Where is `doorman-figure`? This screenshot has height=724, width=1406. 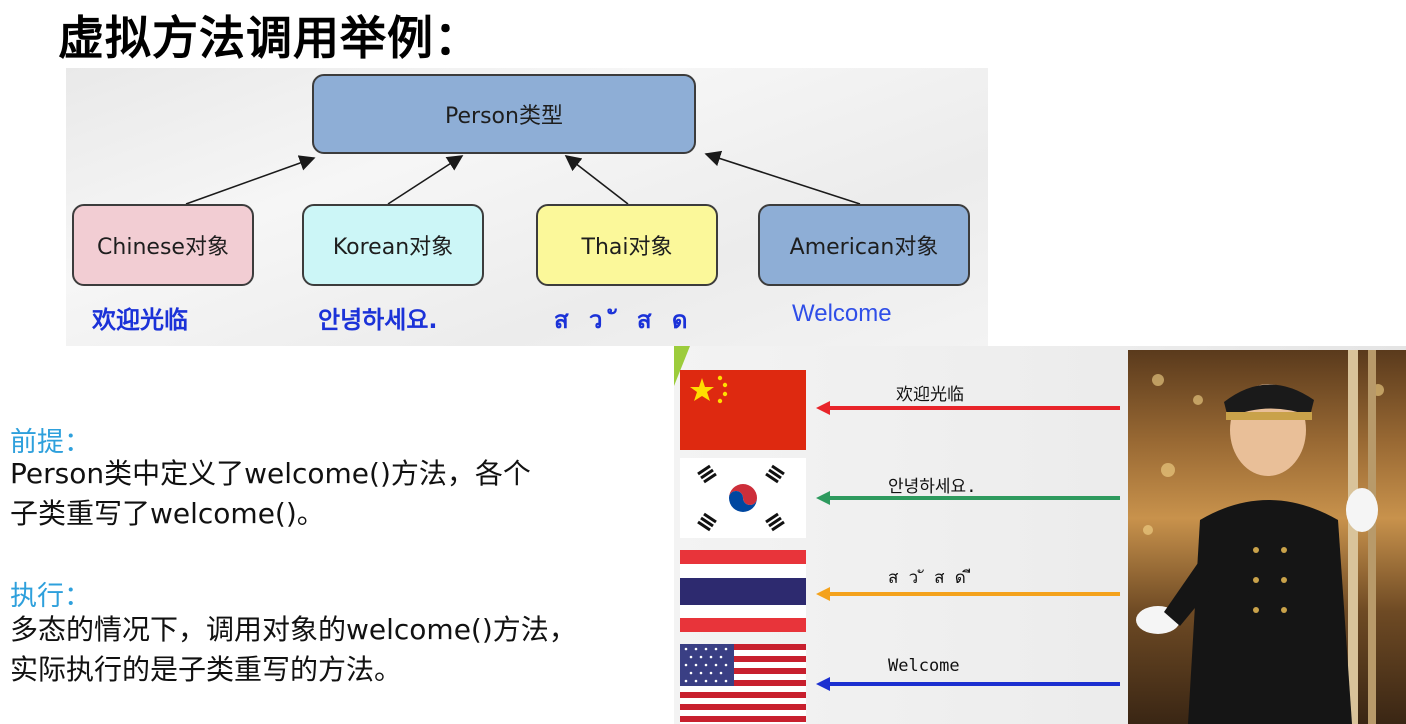 doorman-figure is located at coordinates (1260, 537).